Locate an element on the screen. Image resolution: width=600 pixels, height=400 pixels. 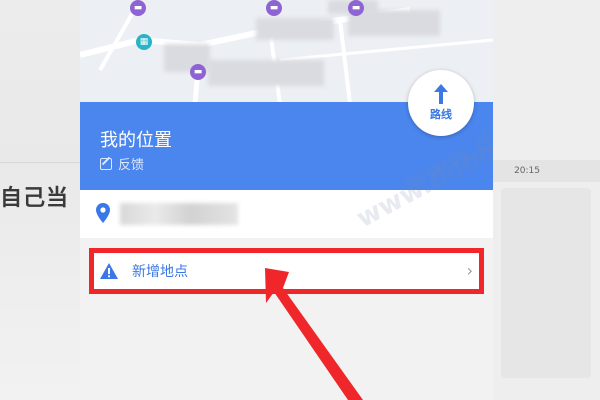
add-place-label: 新增地点 is located at coordinates (160, 272).